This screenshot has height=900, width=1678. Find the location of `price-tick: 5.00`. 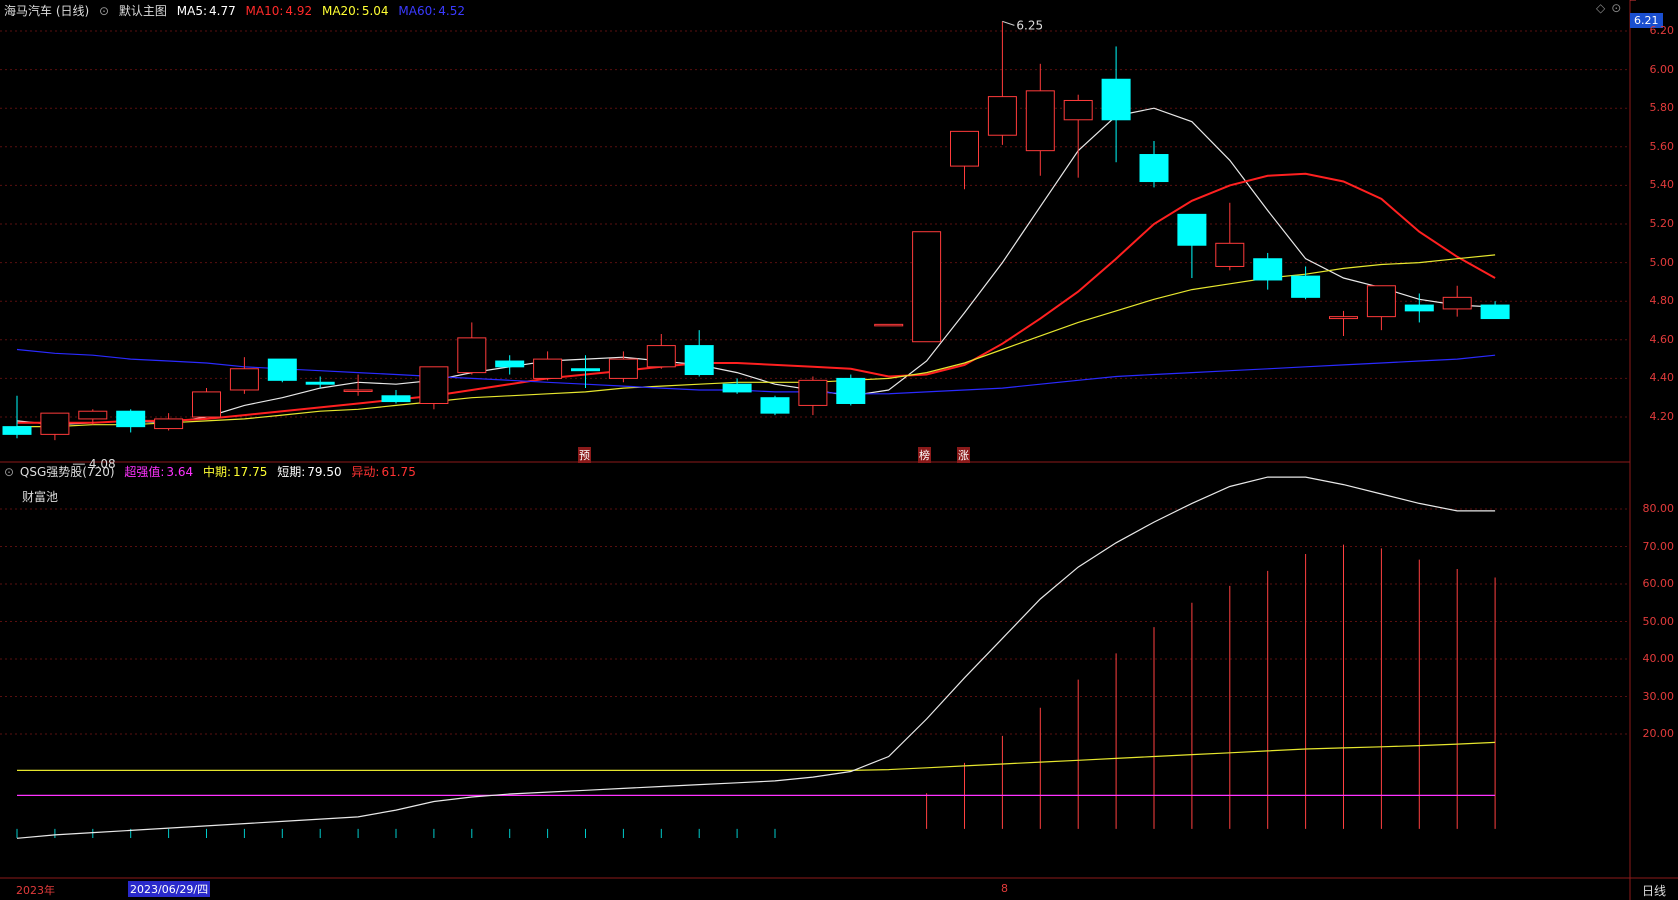

price-tick: 5.00 is located at coordinates (1662, 262).